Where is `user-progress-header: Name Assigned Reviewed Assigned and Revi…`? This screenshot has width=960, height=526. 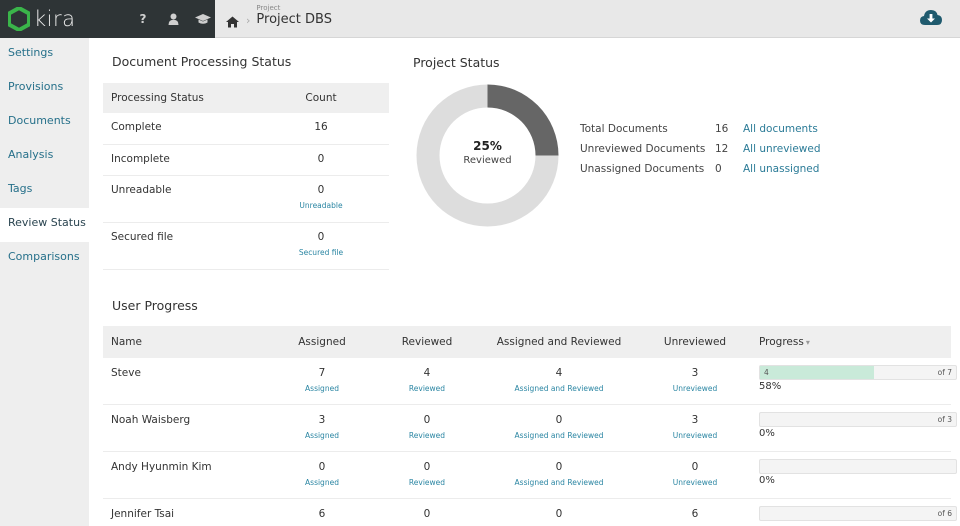 user-progress-header: Name Assigned Reviewed Assigned and Revi… is located at coordinates (527, 342).